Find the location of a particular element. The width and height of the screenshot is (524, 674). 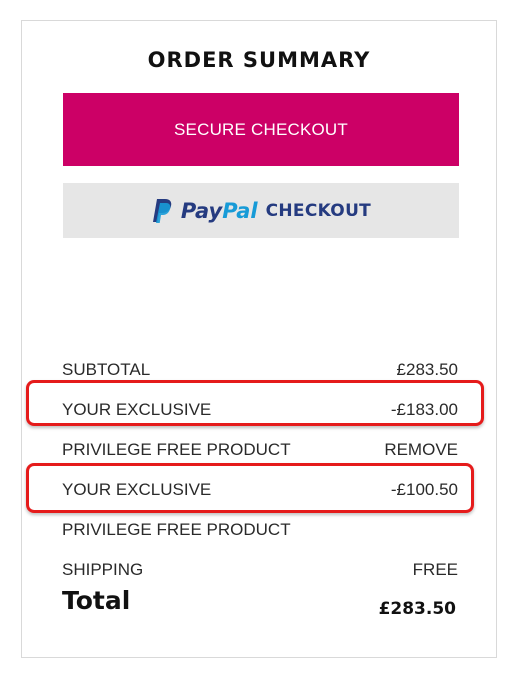

paypal-word-pay: Pay is located at coordinates (201, 210).